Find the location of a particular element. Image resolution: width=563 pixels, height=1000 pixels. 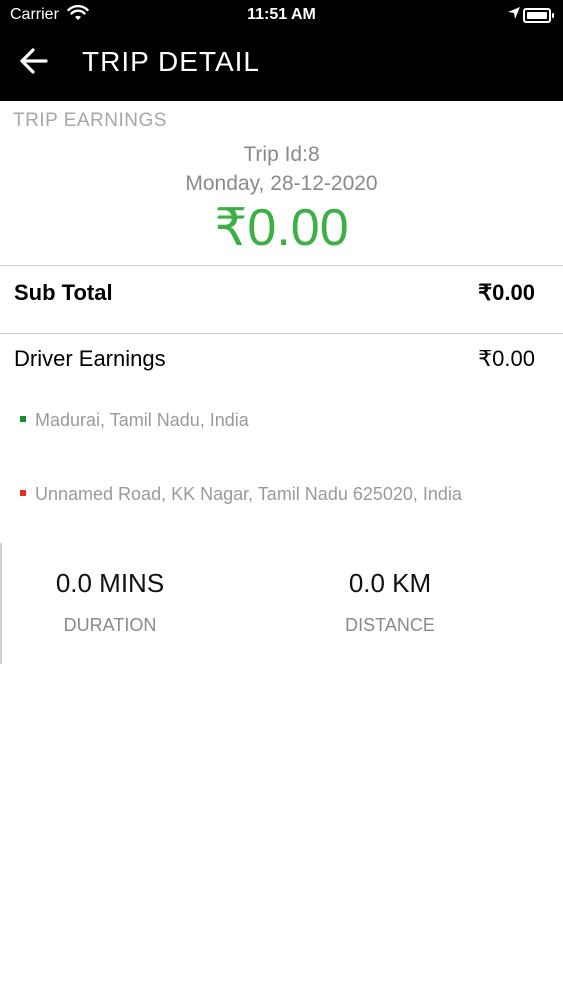

back-arrow-icon is located at coordinates (38, 65).